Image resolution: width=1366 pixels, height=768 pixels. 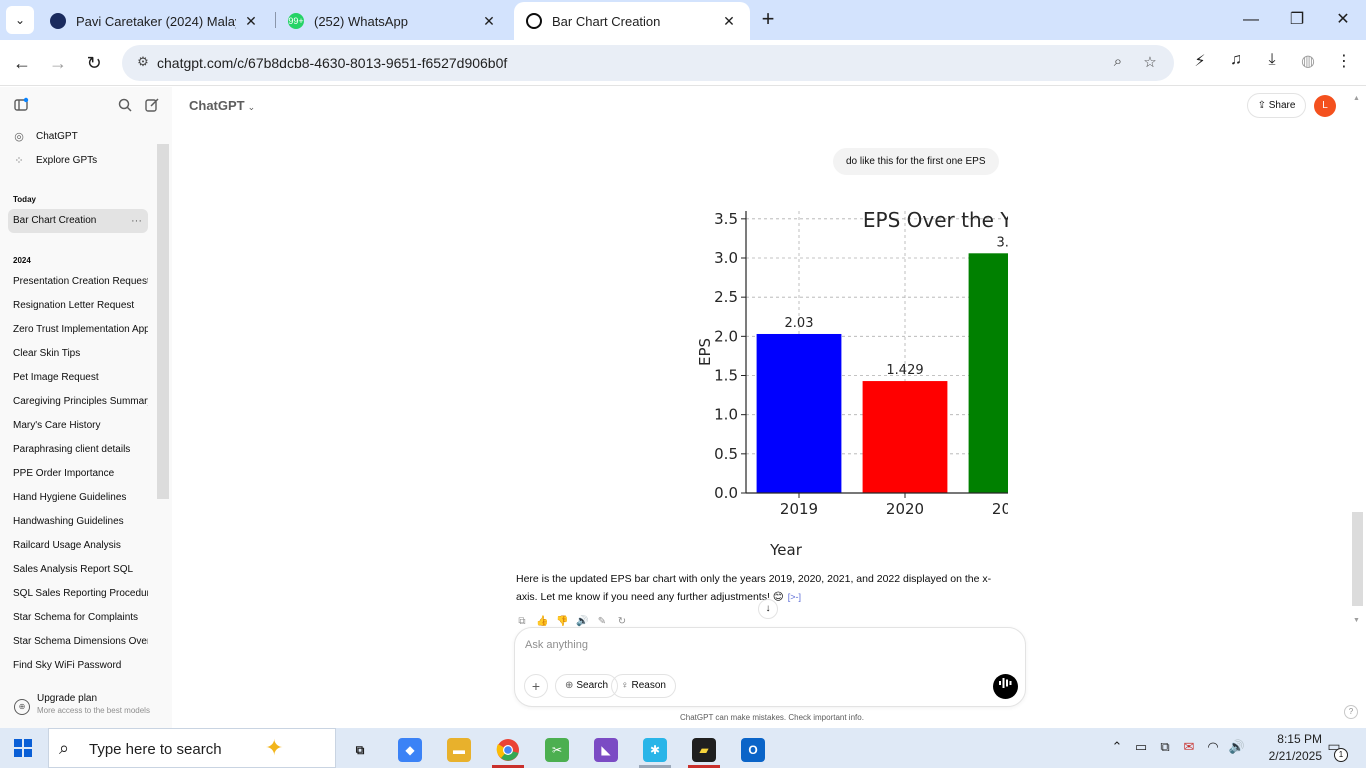 I want to click on bar-2020, so click(x=905, y=437).